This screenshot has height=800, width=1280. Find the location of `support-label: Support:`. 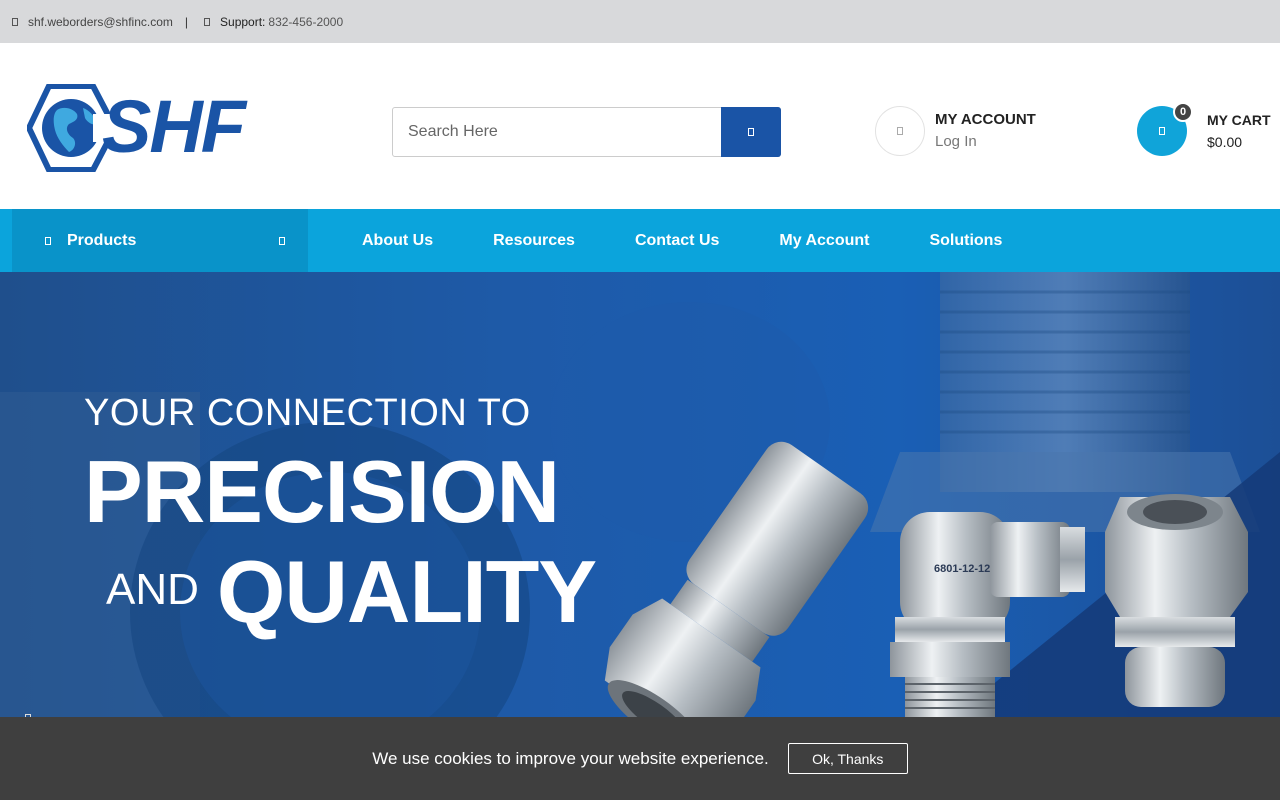

support-label: Support: is located at coordinates (243, 21).